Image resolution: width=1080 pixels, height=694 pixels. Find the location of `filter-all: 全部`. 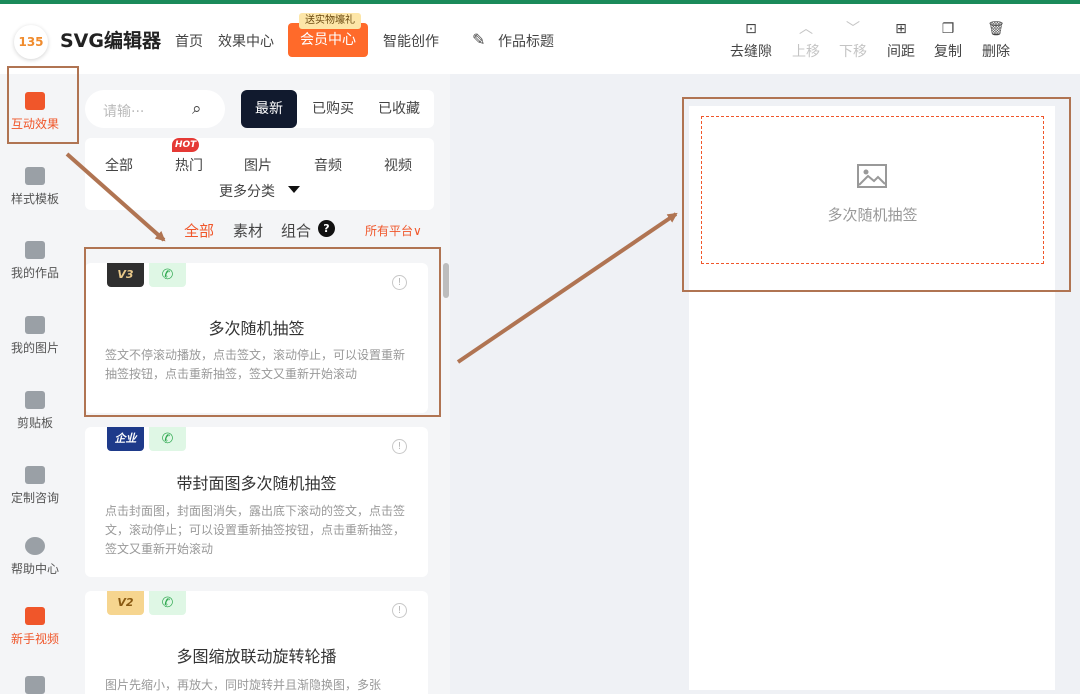

filter-all: 全部 is located at coordinates (199, 230).